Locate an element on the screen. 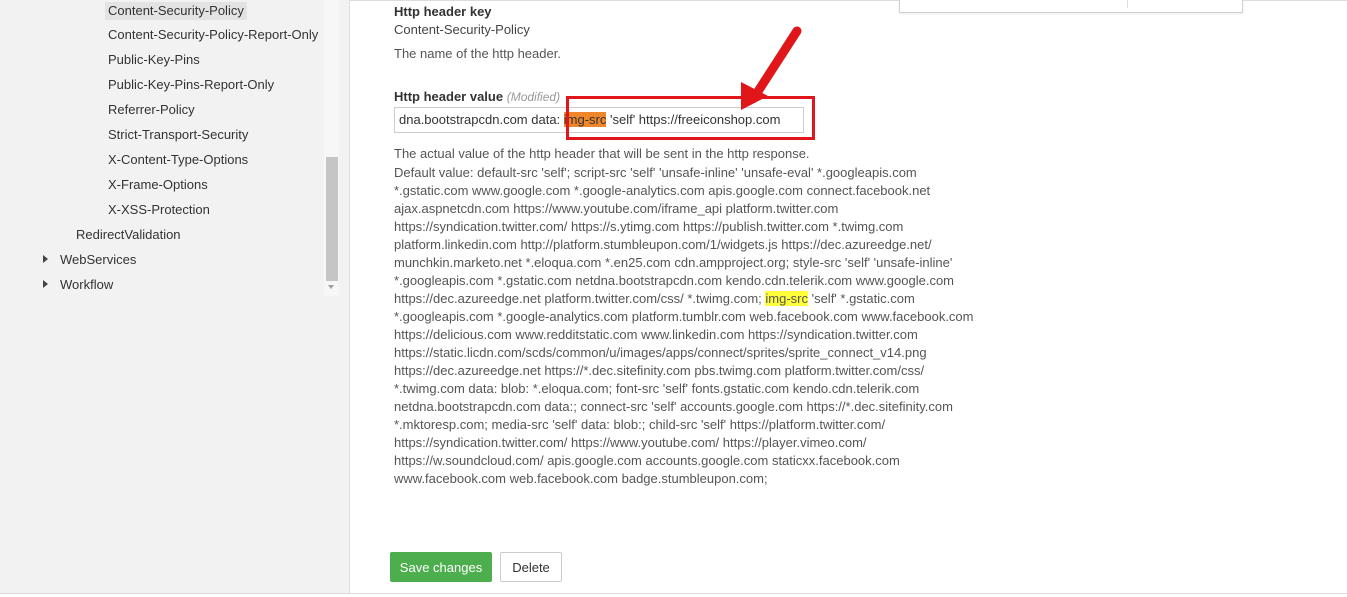 The image size is (1347, 597). http-header-value-label: Http header value (Modified) is located at coordinates (477, 96).